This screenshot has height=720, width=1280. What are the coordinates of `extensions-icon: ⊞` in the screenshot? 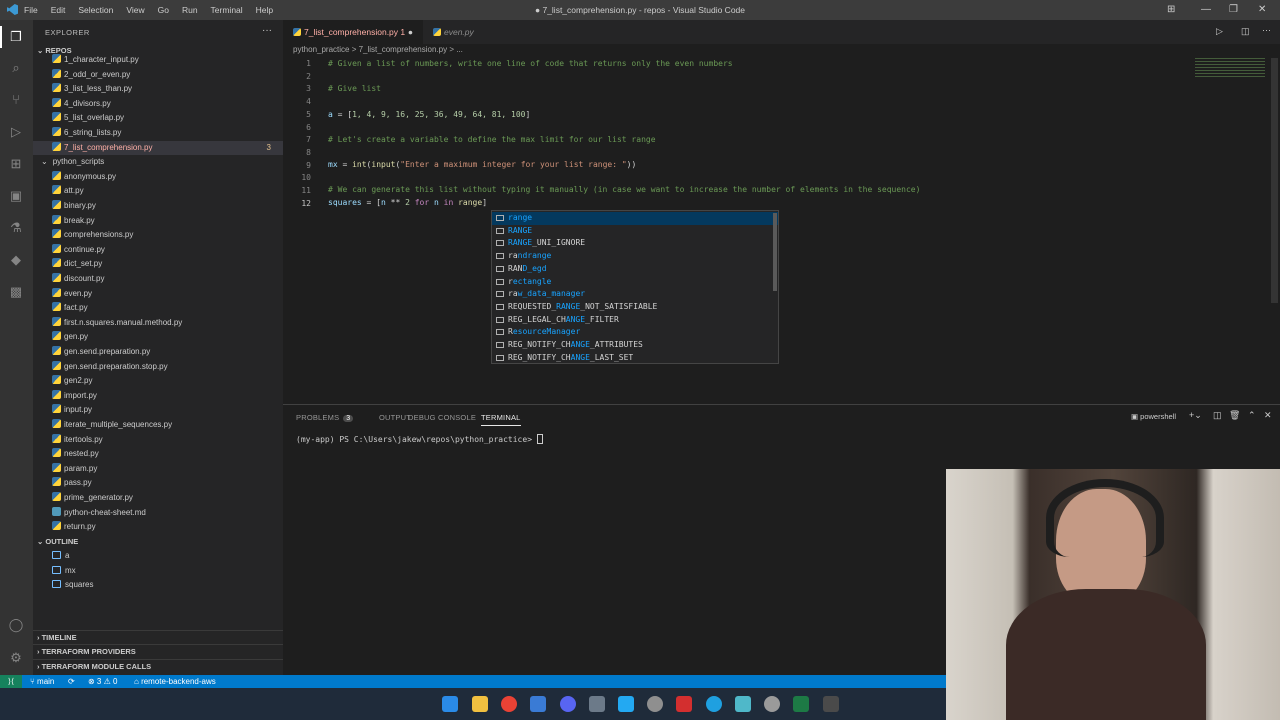 It's located at (16, 164).